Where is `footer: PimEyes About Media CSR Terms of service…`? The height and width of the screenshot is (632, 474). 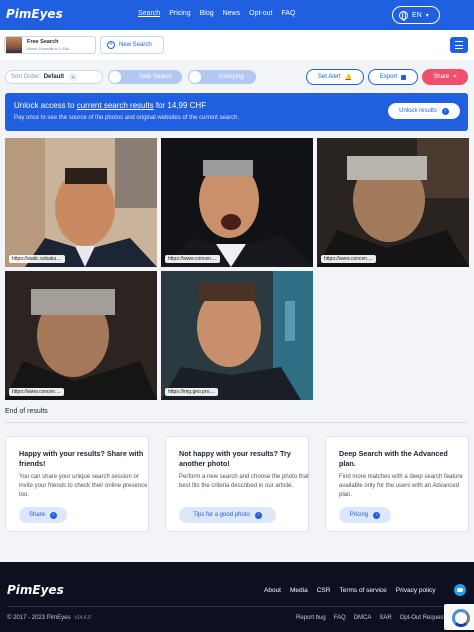 footer: PimEyes About Media CSR Terms of service… is located at coordinates (237, 597).